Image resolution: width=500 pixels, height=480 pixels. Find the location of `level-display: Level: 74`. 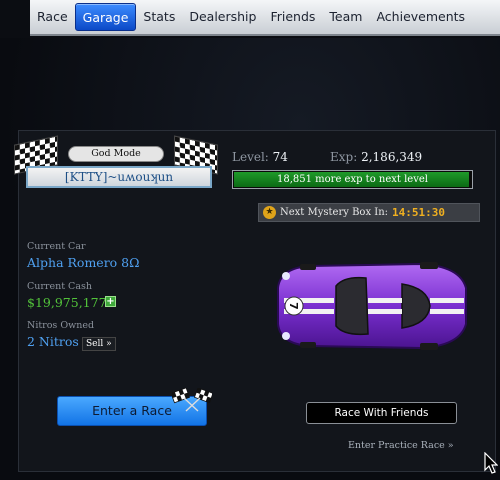

level-display: Level: 74 is located at coordinates (260, 157).